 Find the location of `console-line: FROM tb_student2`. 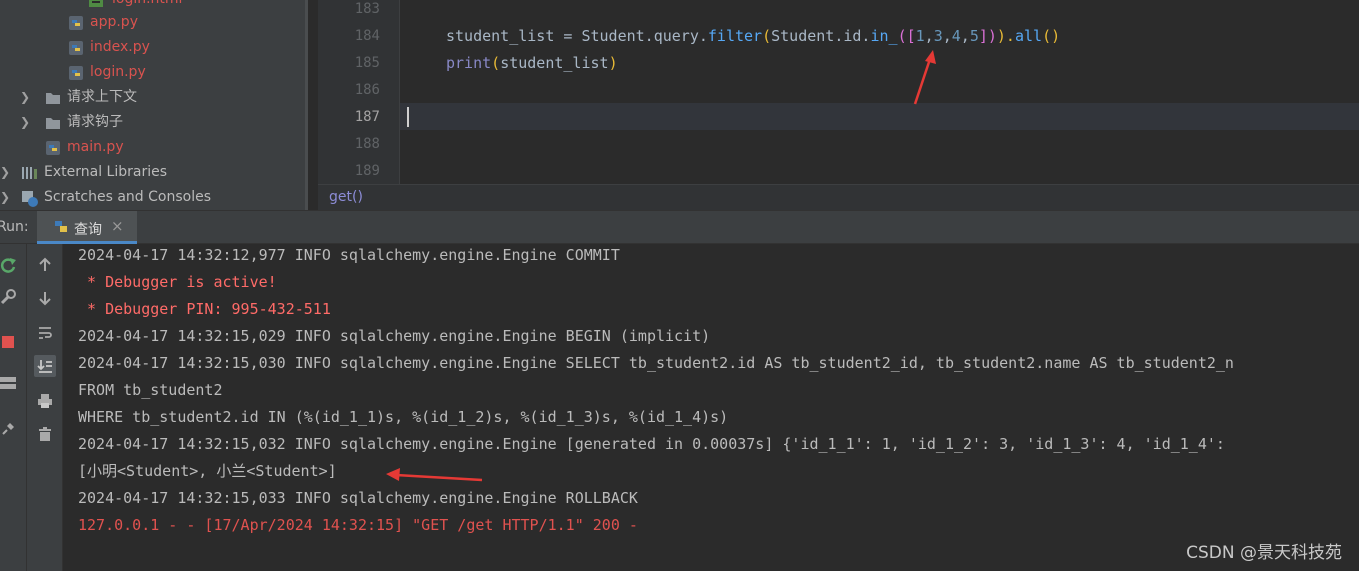

console-line: FROM tb_student2 is located at coordinates (150, 390).